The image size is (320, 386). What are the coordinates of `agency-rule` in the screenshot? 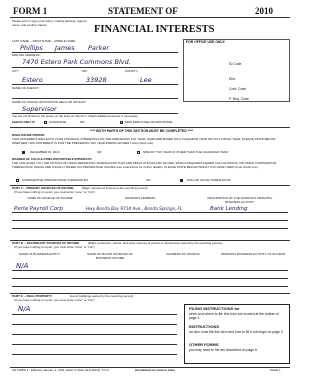 It's located at (95, 98).